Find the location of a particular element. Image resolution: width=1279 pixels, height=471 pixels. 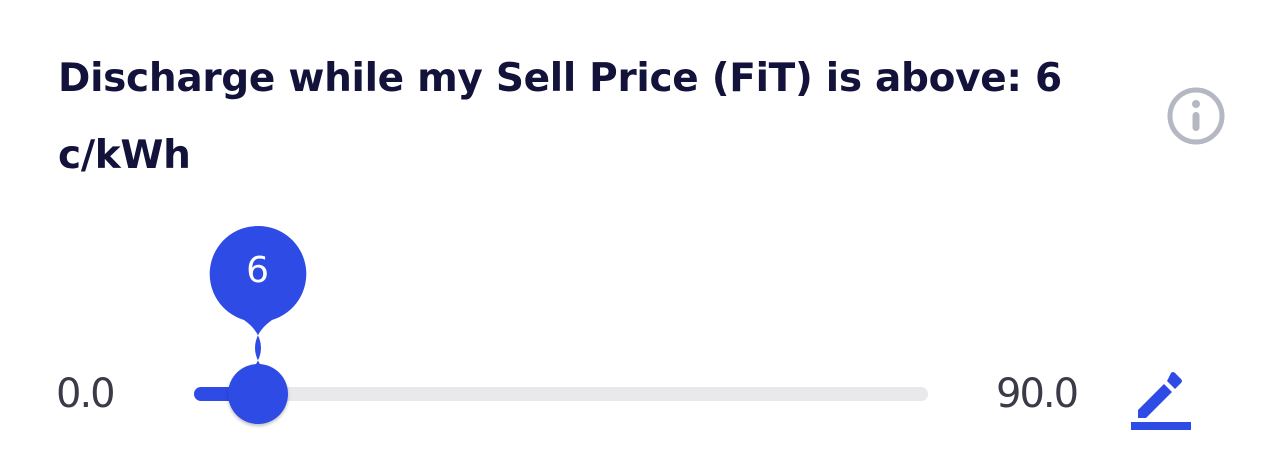

slider-value-label: 6 is located at coordinates (258, 270).